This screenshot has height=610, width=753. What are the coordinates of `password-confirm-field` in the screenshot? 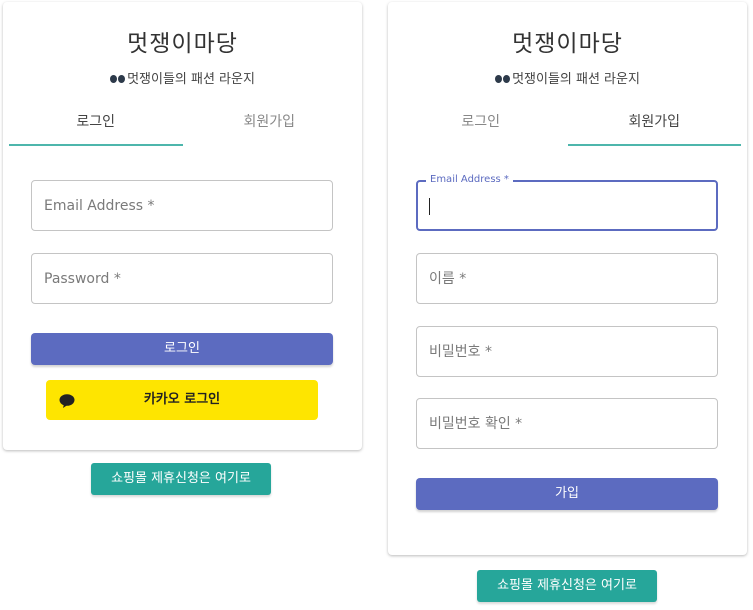 It's located at (567, 423).